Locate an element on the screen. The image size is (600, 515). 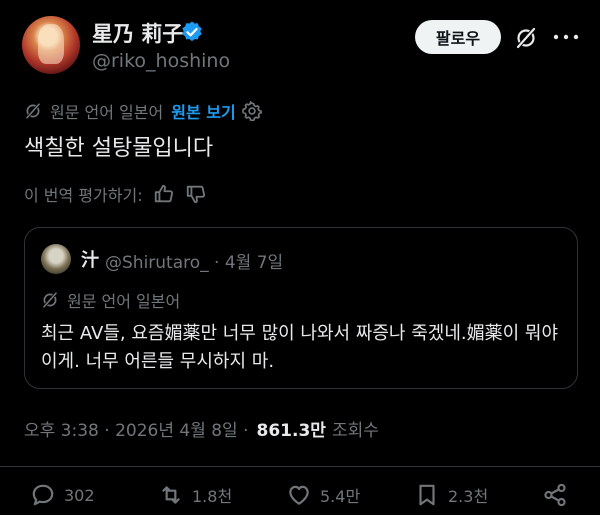
like-count: 5.4만 is located at coordinates (340, 496).